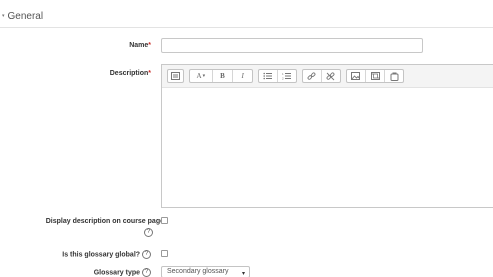 This screenshot has height=277, width=493. I want to click on italic-icon: I, so click(242, 76).